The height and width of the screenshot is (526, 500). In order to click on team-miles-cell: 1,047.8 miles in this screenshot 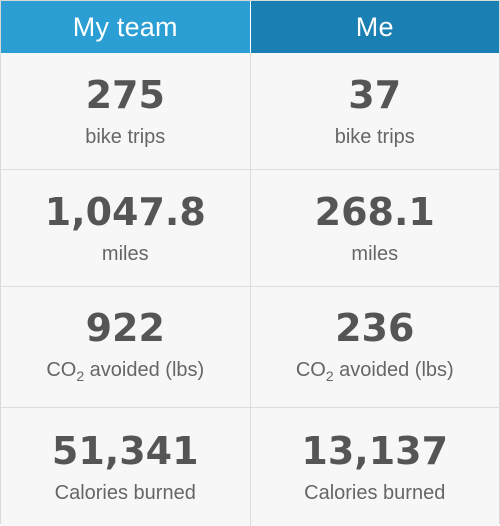, I will do `click(126, 228)`.